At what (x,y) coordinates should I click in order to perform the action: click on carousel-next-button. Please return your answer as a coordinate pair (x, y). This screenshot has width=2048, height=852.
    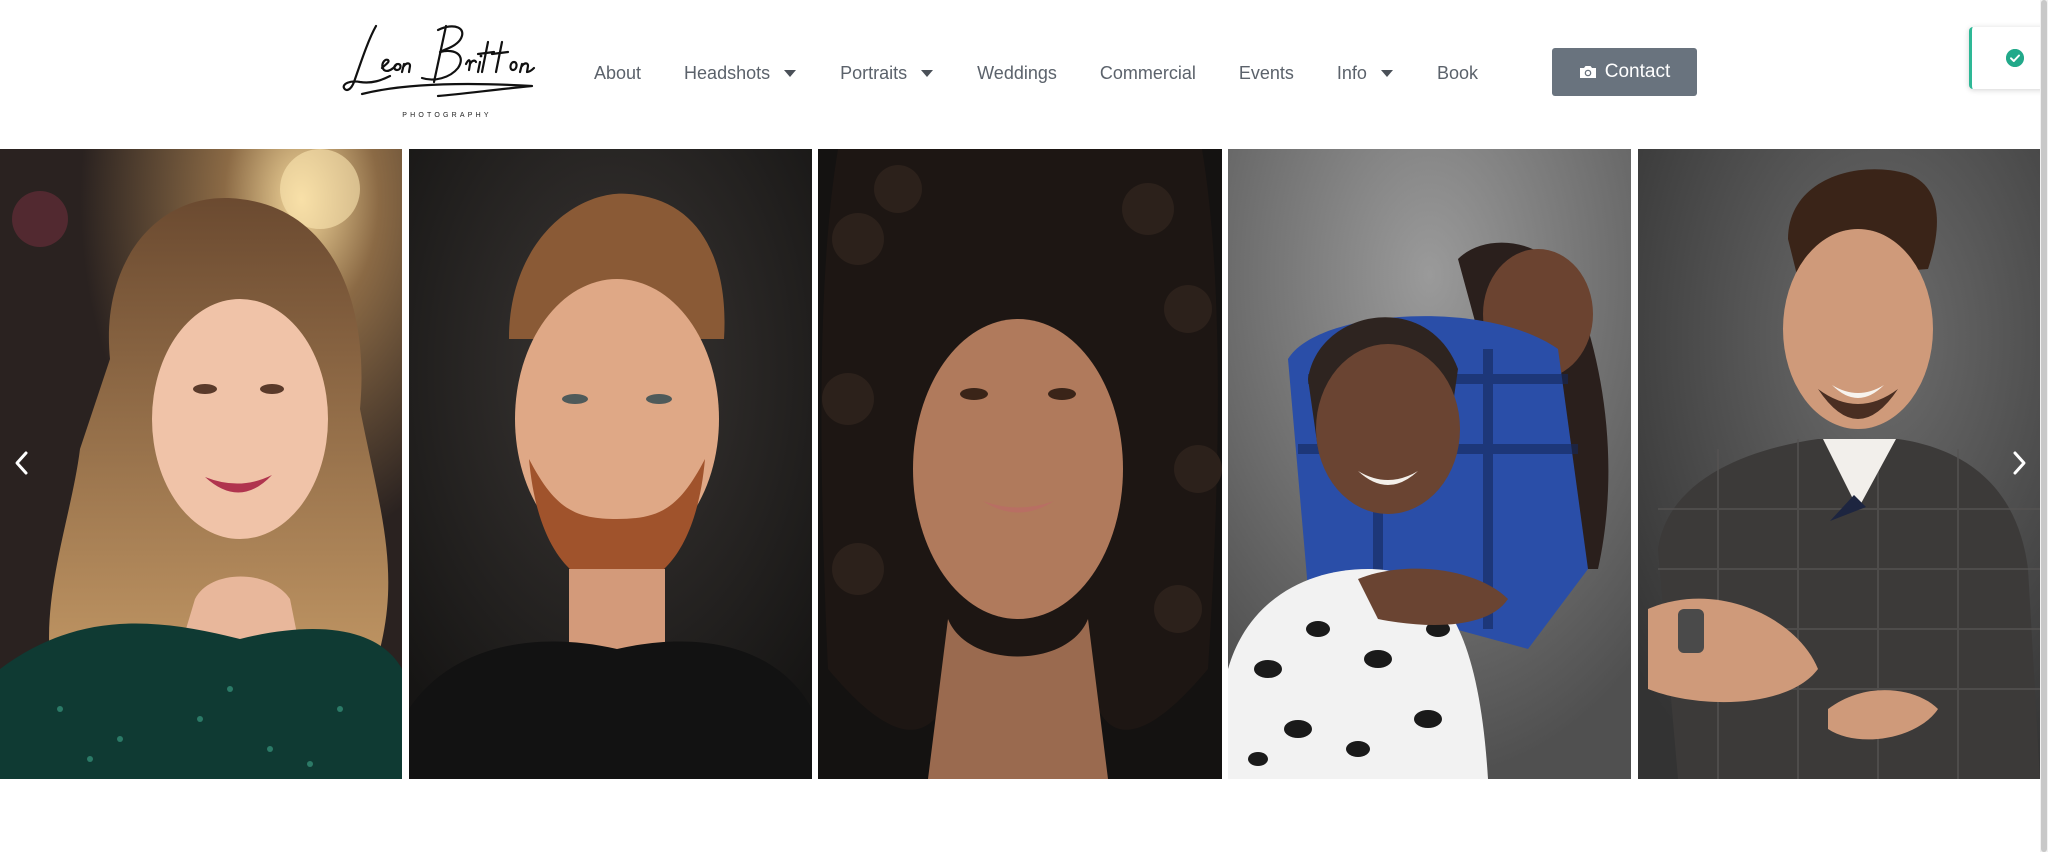
    Looking at the image, I should click on (2019, 463).